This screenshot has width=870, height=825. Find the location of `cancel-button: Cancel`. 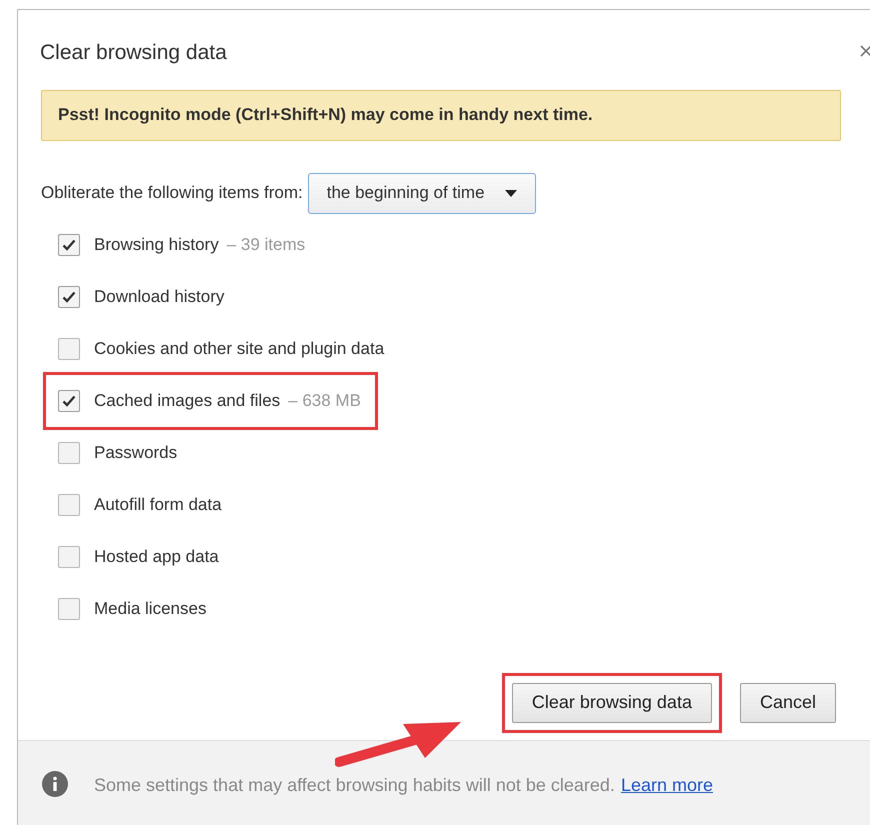

cancel-button: Cancel is located at coordinates (788, 702).